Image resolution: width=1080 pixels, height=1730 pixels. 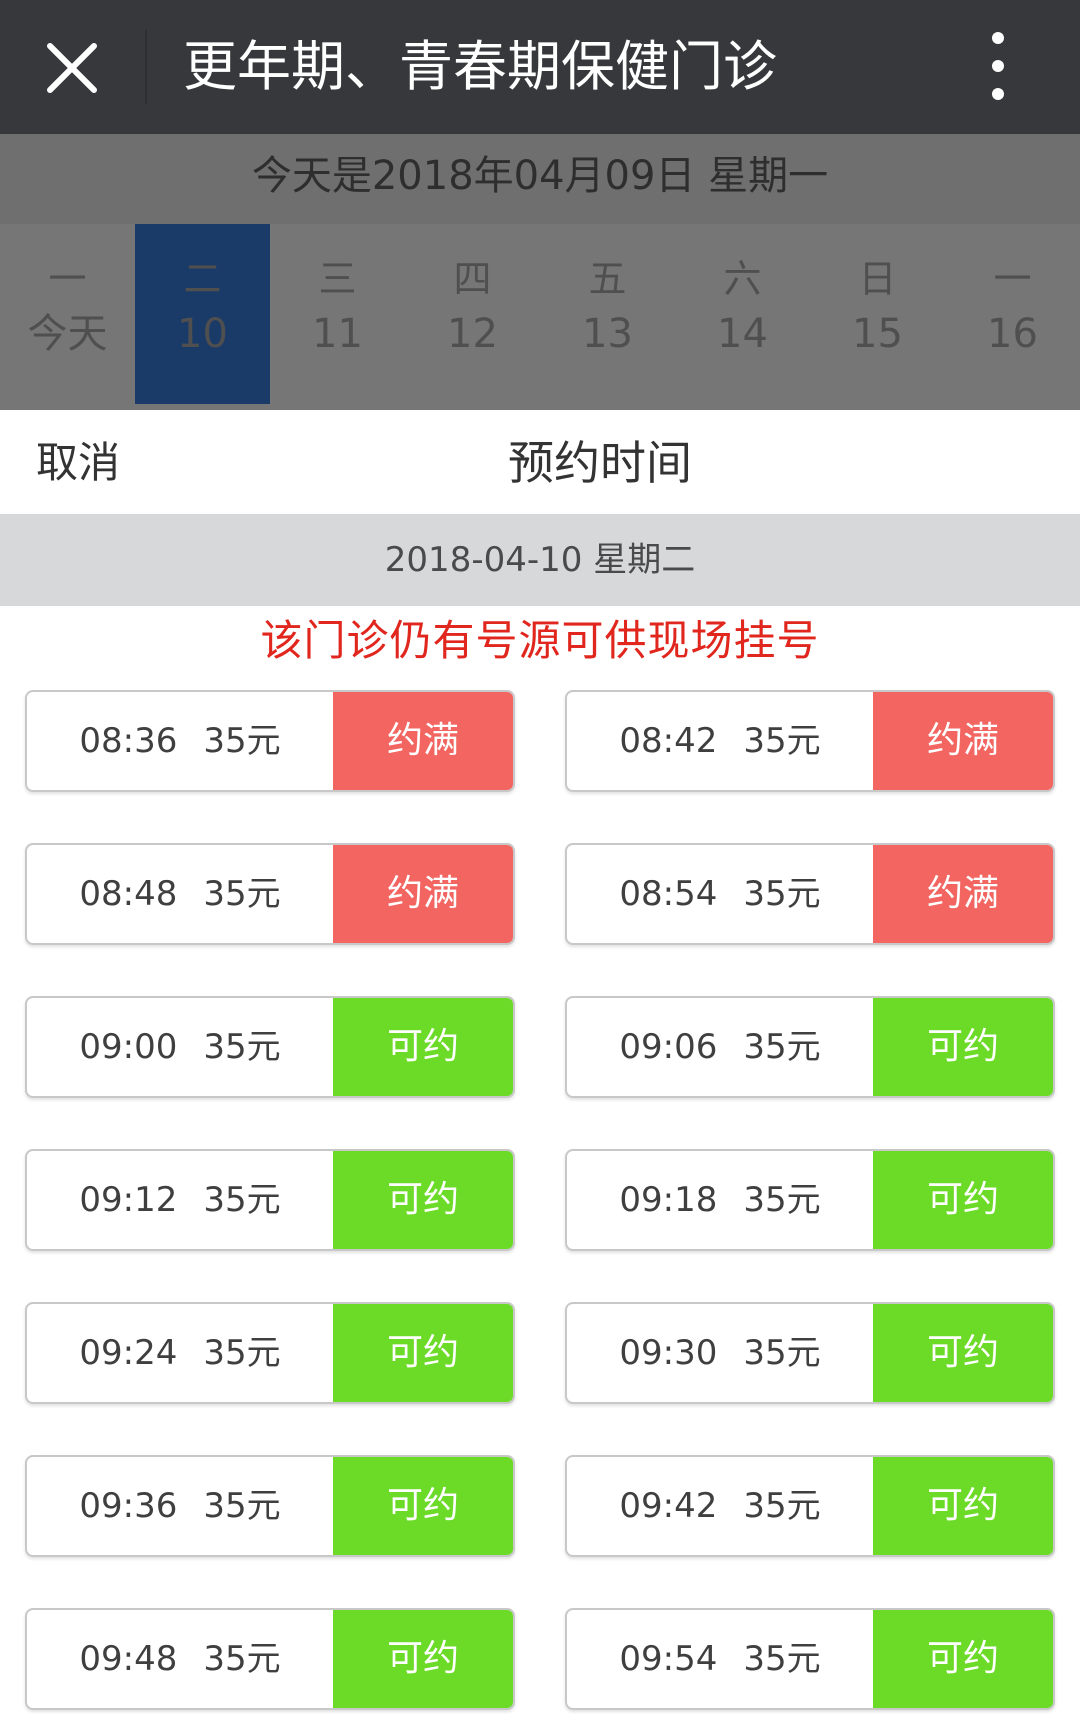 I want to click on slot-info: 09:54 35元, so click(x=720, y=1659).